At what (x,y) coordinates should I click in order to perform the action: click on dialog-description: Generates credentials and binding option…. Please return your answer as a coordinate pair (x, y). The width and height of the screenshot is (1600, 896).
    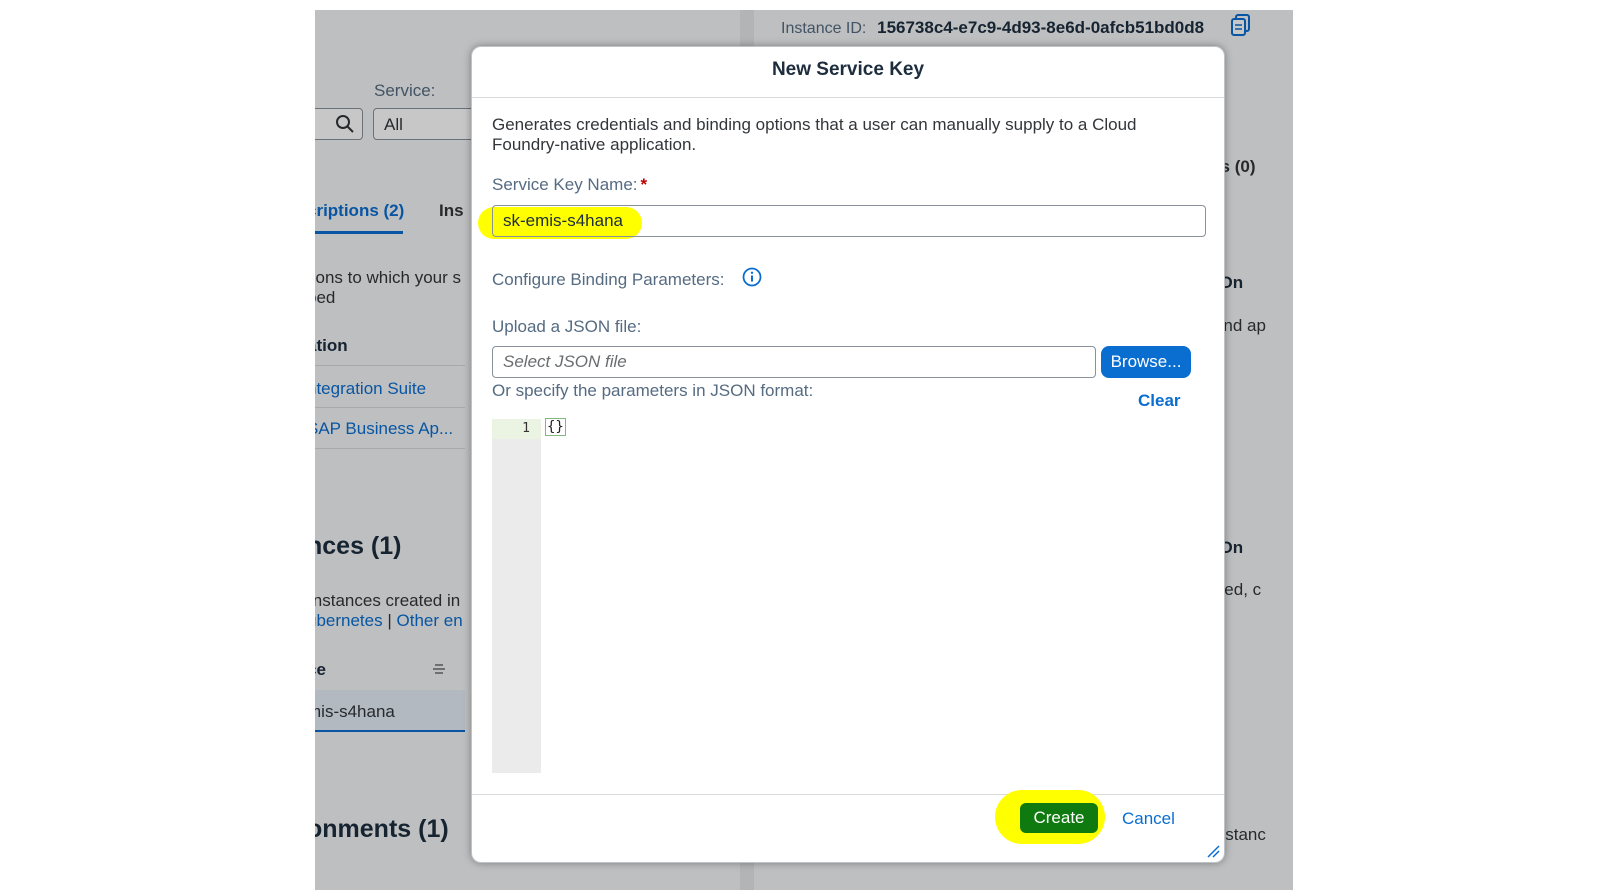
    Looking at the image, I should click on (814, 134).